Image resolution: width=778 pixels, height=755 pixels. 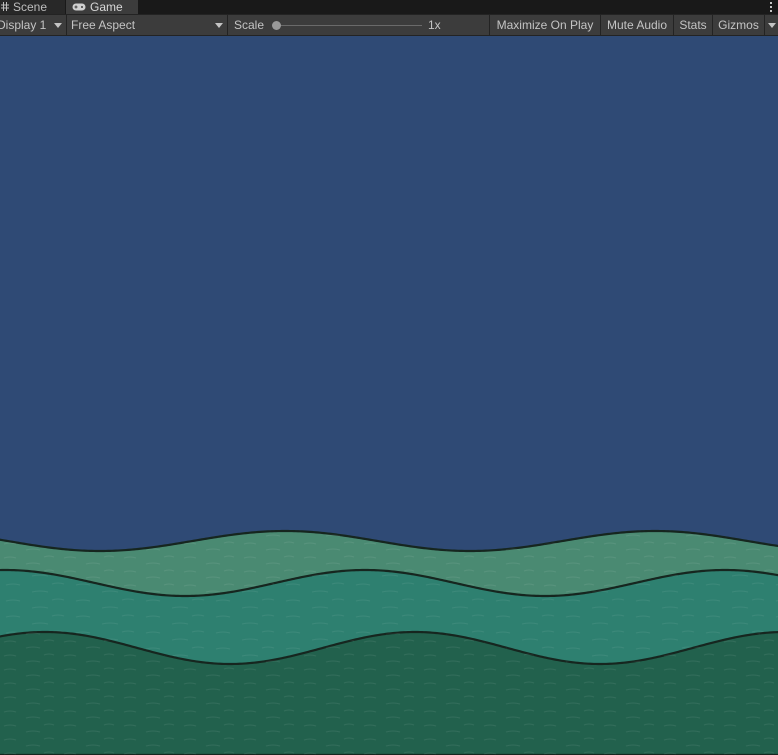 I want to click on mute-label: Mute Audio, so click(x=637, y=25).